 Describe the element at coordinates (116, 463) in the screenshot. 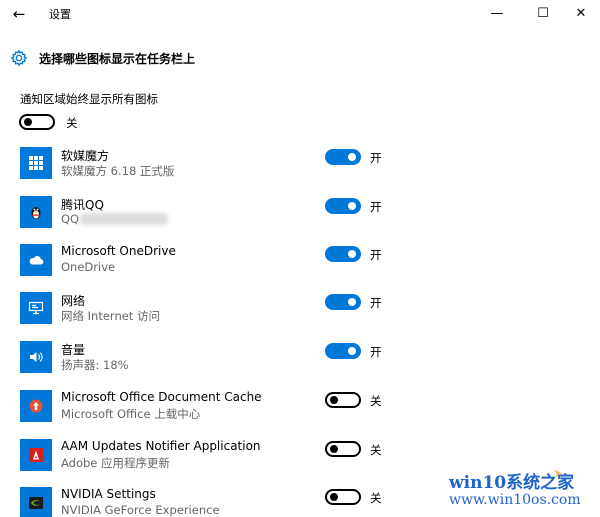

I see `app-subtitle: Adobe 应用程序更新` at that location.